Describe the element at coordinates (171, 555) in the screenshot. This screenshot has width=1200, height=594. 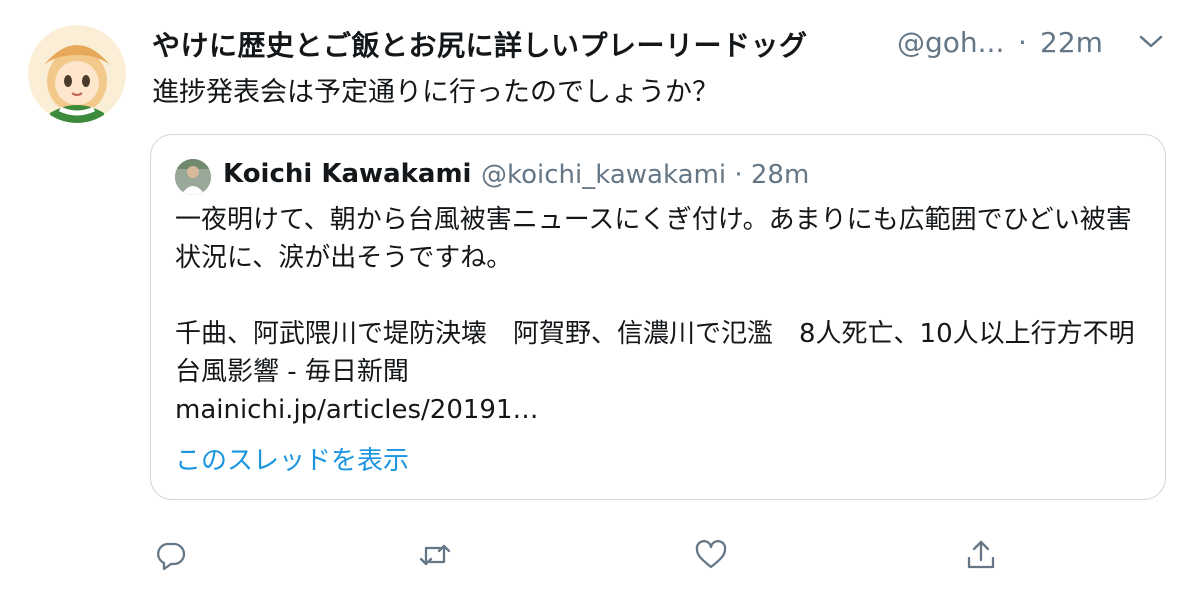
I see `reply-icon` at that location.